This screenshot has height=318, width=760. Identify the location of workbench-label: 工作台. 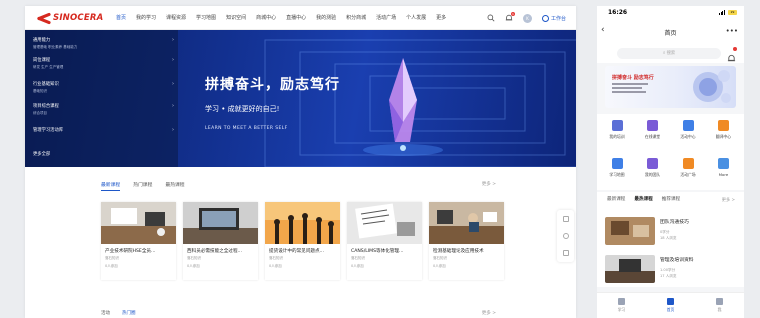
(558, 18).